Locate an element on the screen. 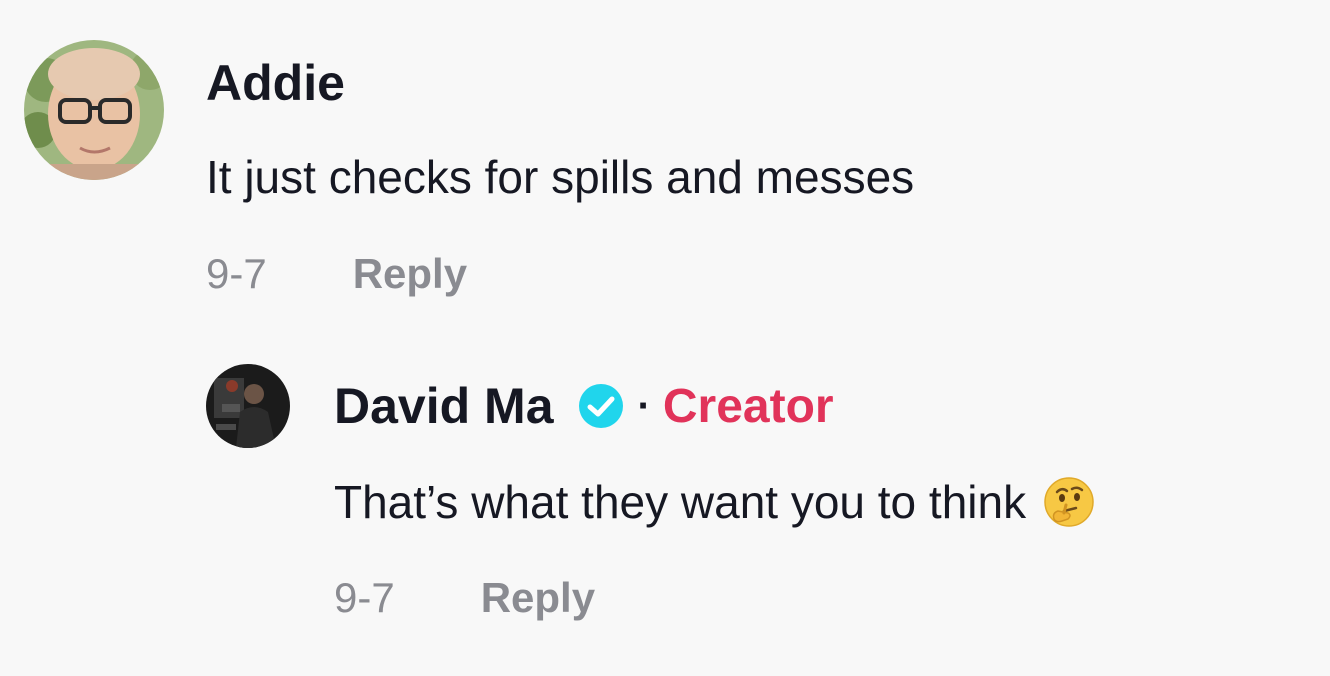 Image resolution: width=1330 pixels, height=676 pixels. verified-badge-icon is located at coordinates (601, 406).